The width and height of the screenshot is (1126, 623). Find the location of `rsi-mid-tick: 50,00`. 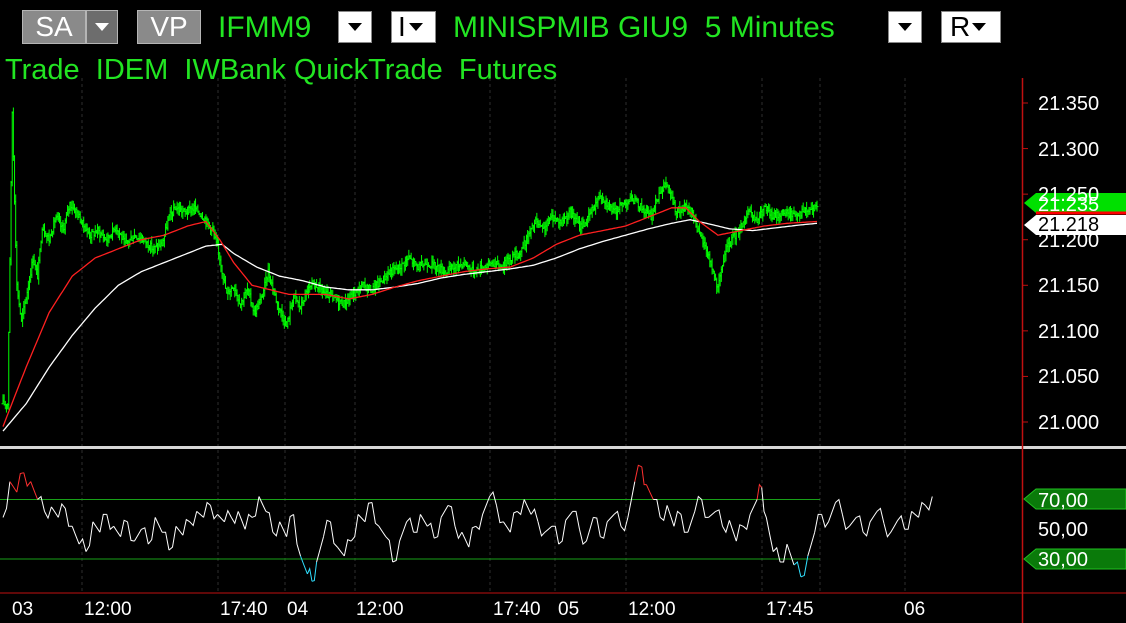

rsi-mid-tick: 50,00 is located at coordinates (1063, 530).